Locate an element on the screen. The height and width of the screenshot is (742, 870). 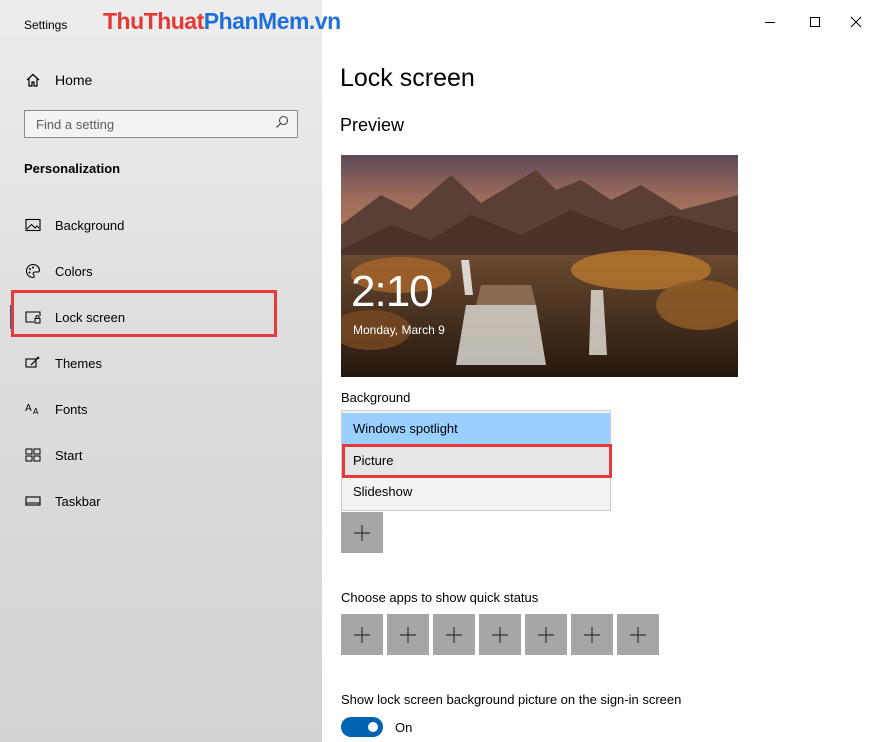
fonts-icon: AA is located at coordinates (33, 409).